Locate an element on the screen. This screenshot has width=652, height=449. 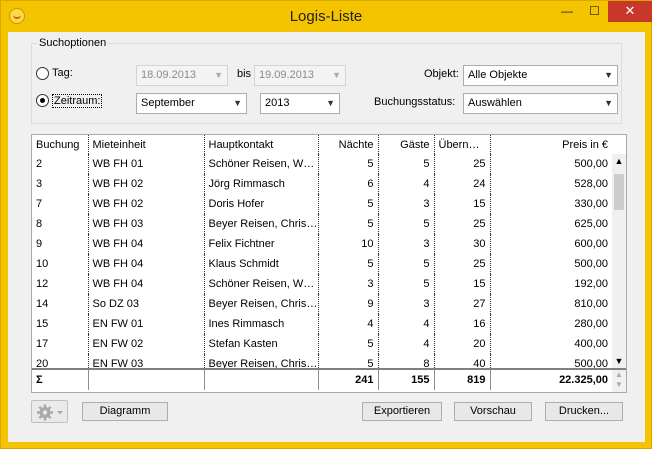
table-row: 17 EN FW 02 Stefan Kasten 5 4 20 400,00 is located at coordinates (322, 344).